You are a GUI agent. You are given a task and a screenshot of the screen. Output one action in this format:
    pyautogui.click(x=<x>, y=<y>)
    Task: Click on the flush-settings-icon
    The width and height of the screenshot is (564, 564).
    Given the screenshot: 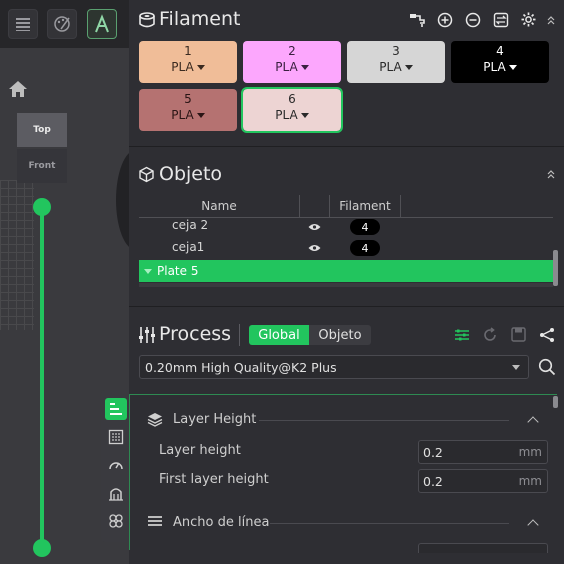 What is the action you would take?
    pyautogui.click(x=501, y=20)
    